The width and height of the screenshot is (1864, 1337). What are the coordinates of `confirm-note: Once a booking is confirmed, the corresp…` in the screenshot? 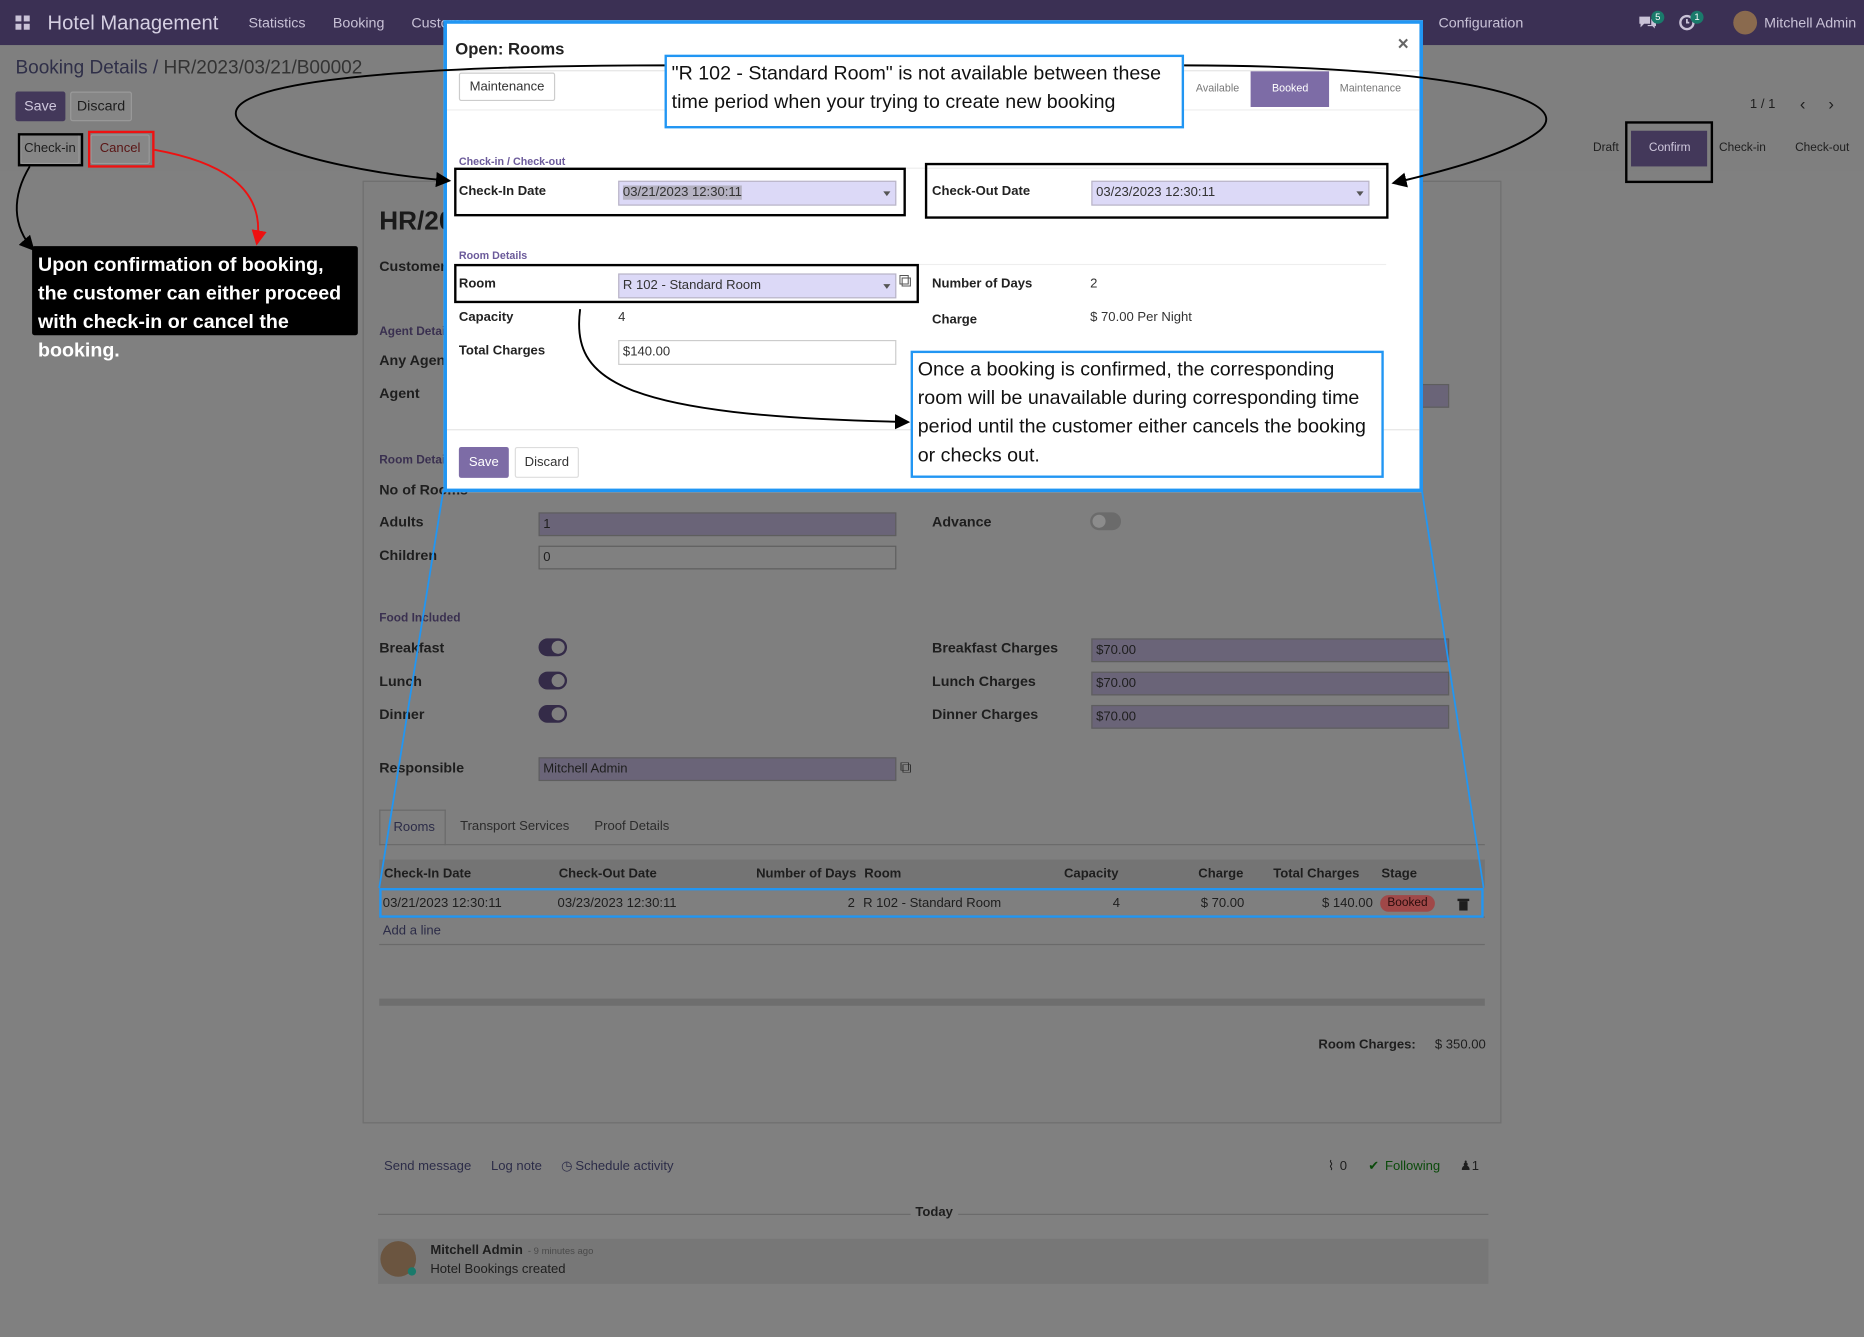 It's located at (1147, 414).